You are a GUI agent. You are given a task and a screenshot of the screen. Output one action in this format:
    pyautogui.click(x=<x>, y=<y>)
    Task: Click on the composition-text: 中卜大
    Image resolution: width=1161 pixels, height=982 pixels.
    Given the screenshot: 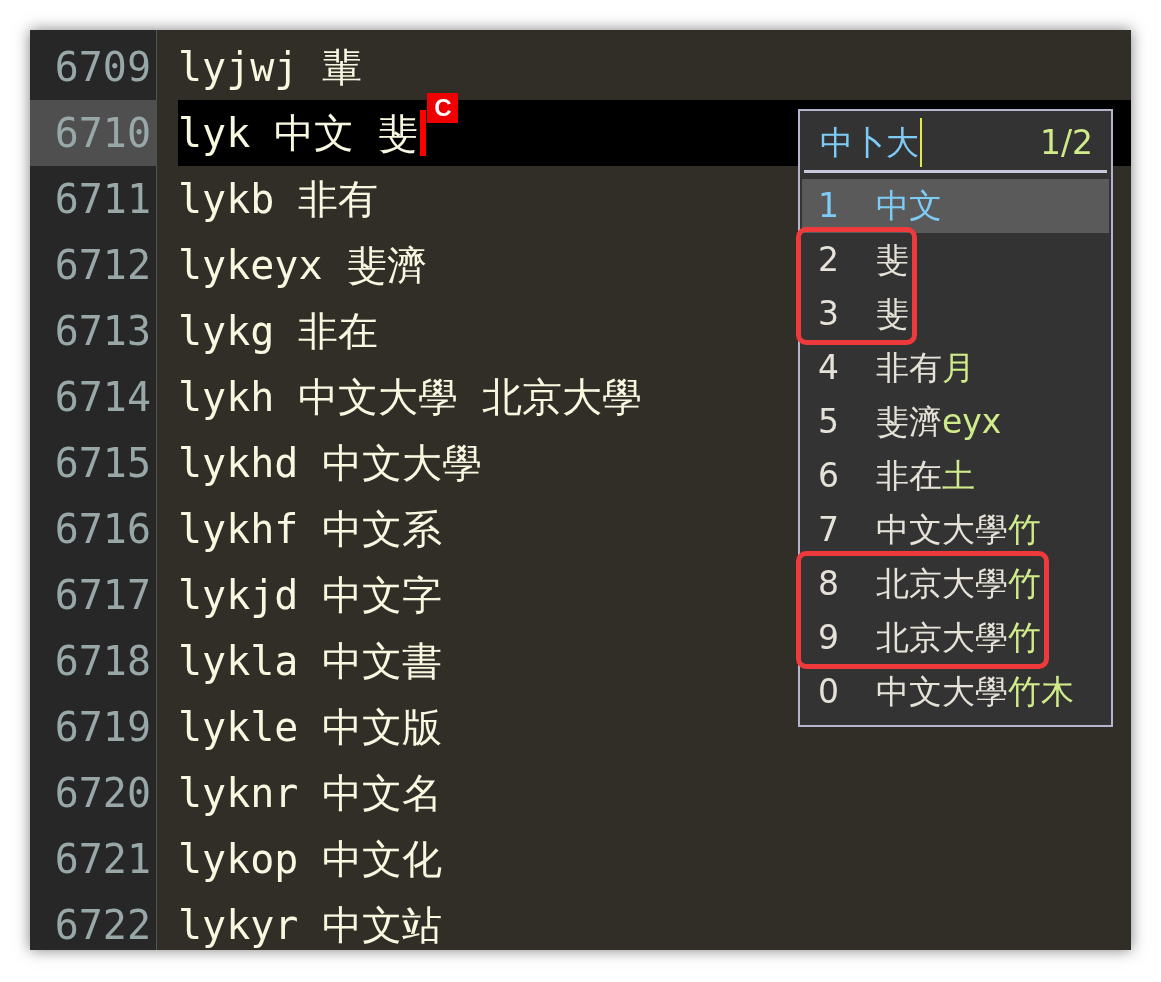 What is the action you would take?
    pyautogui.click(x=871, y=142)
    